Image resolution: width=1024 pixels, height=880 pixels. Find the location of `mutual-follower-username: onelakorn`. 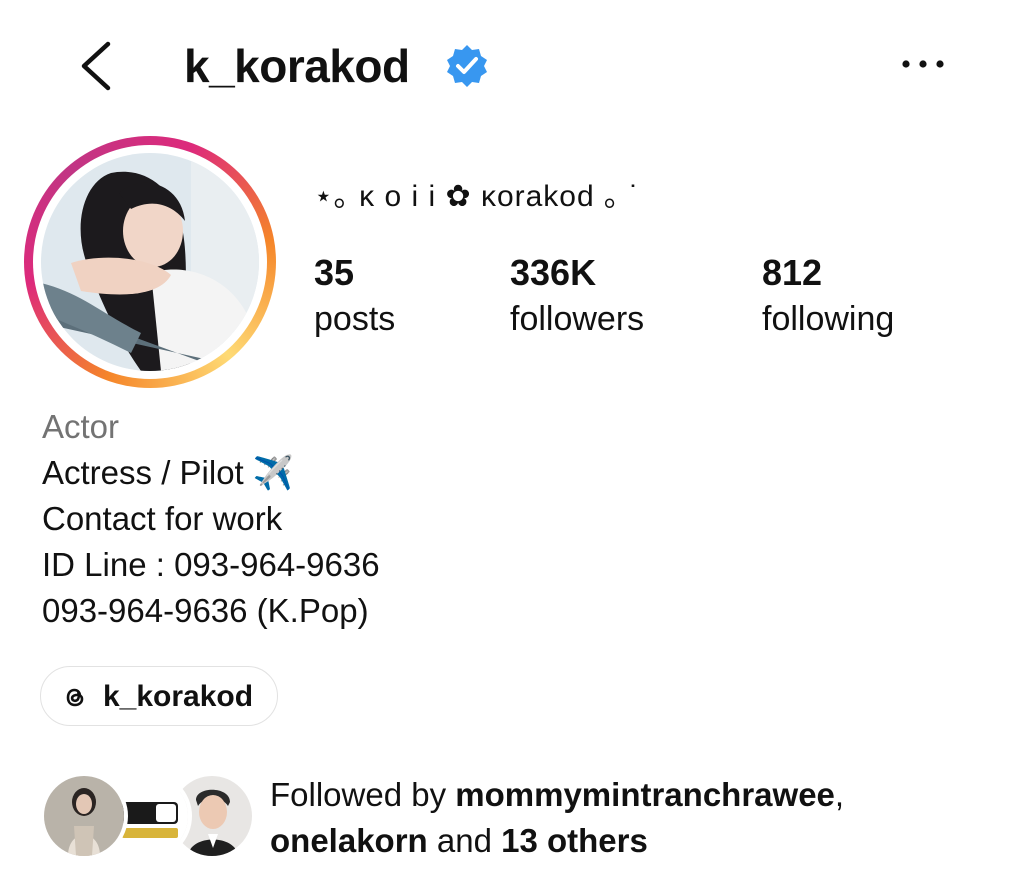

mutual-follower-username: onelakorn is located at coordinates (349, 840).